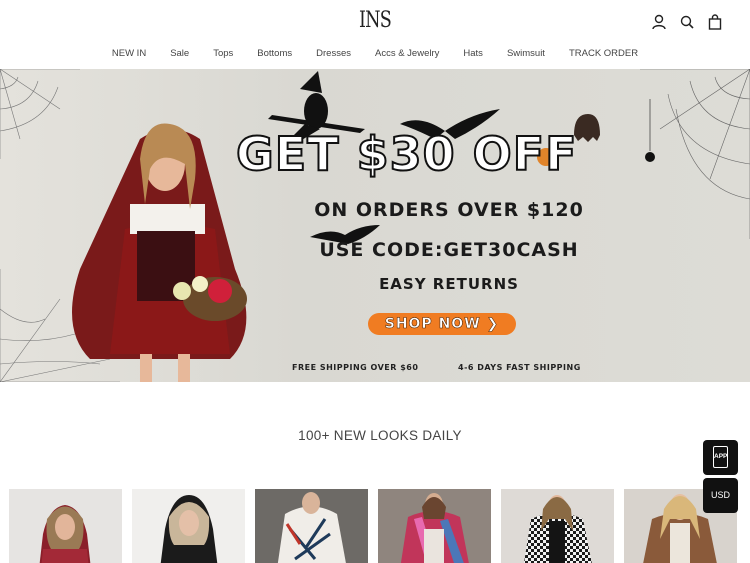 The image size is (750, 563). I want to click on shipping-note-fast: 4-6 DAYS FAST SHIPPING, so click(519, 367).